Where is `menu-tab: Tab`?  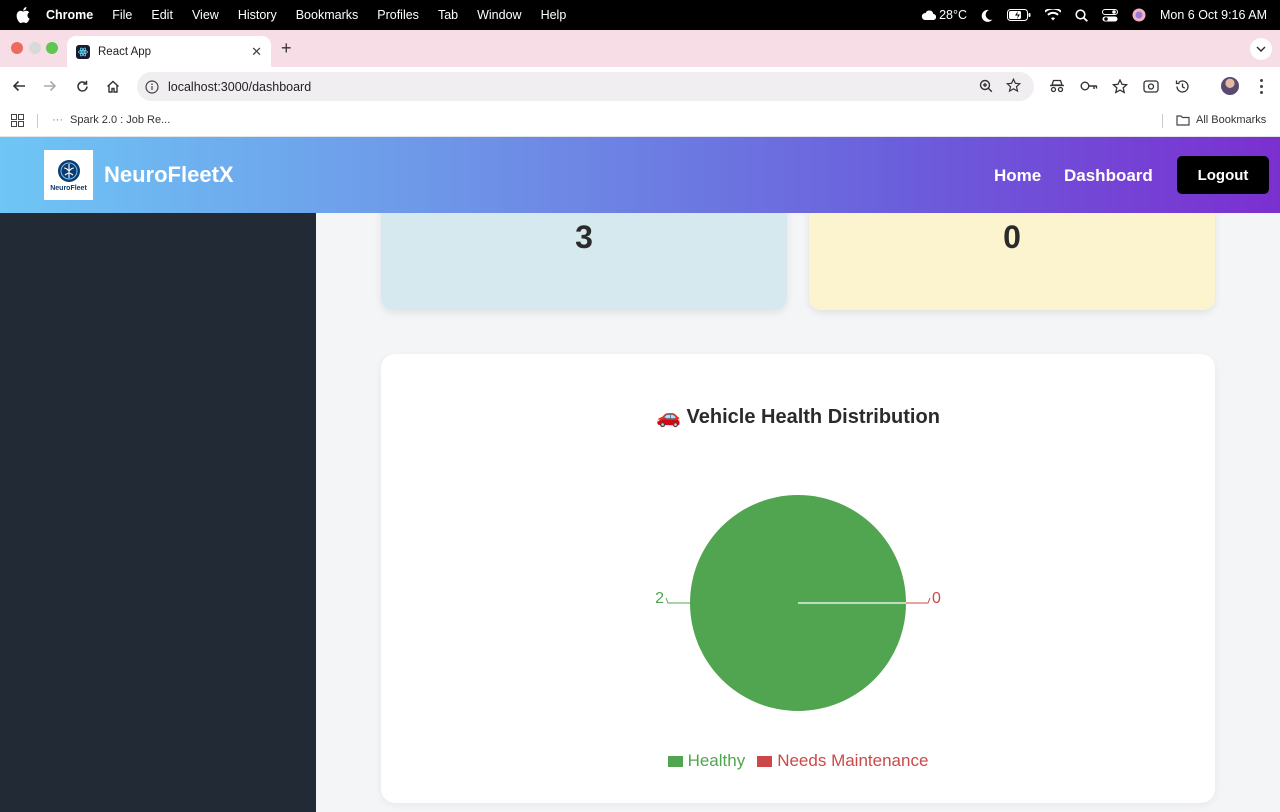
menu-tab: Tab is located at coordinates (448, 15).